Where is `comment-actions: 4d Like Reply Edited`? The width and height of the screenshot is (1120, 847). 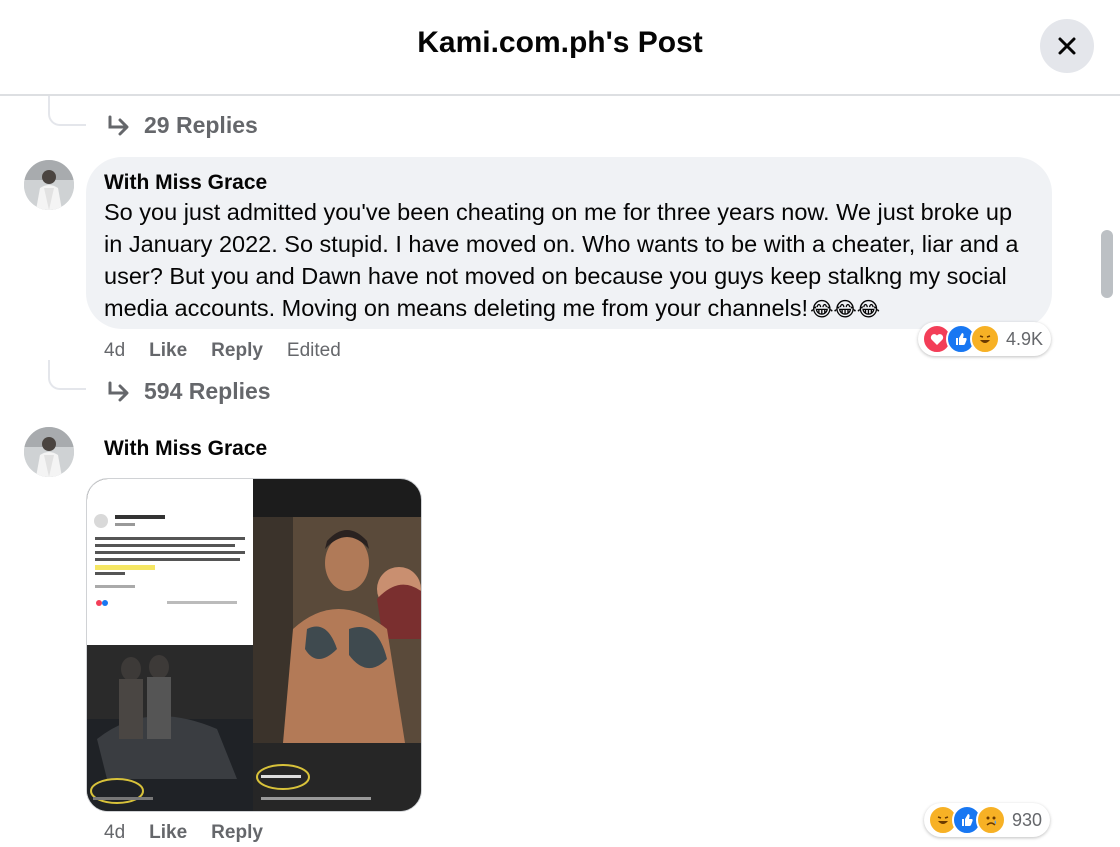
comment-actions: 4d Like Reply Edited is located at coordinates (222, 351).